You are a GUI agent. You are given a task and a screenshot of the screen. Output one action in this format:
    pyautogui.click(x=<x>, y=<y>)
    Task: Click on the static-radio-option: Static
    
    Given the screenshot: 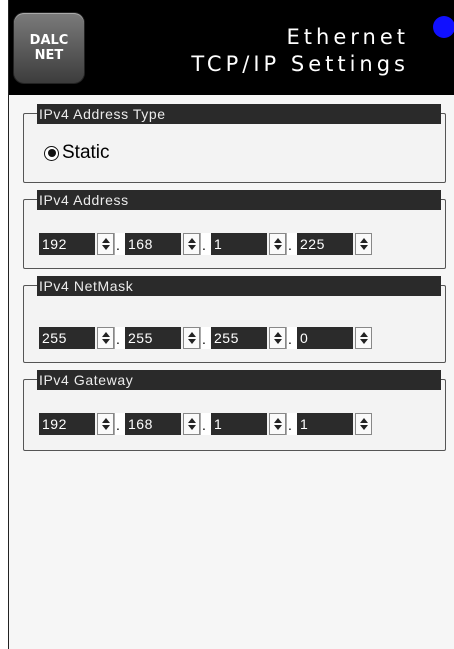 What is the action you would take?
    pyautogui.click(x=77, y=153)
    